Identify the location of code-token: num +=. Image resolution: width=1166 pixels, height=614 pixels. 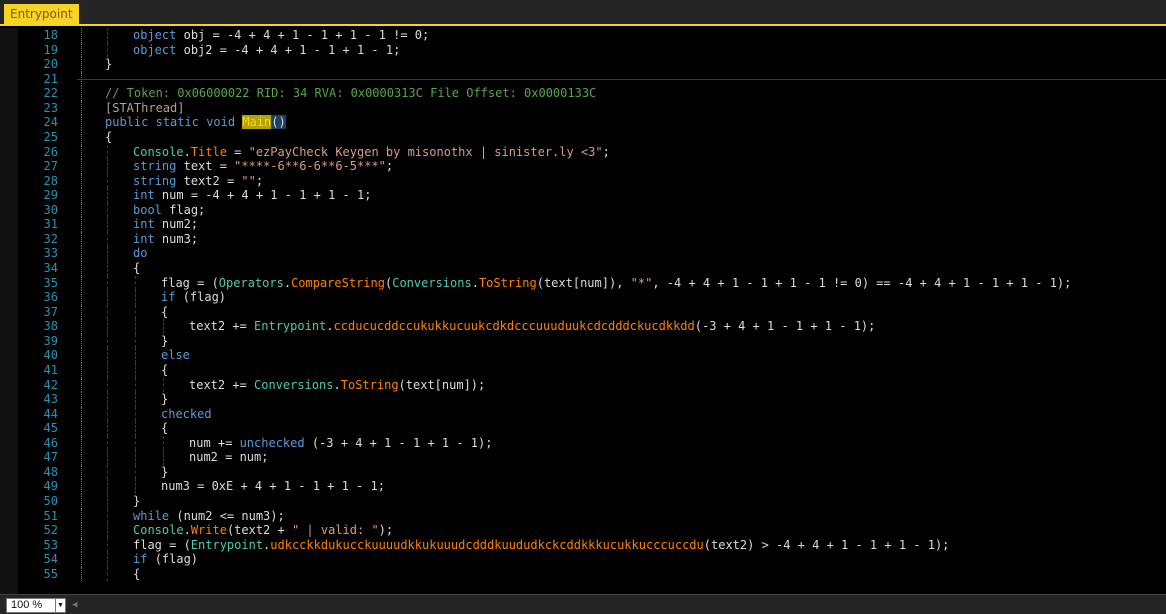
(214, 442).